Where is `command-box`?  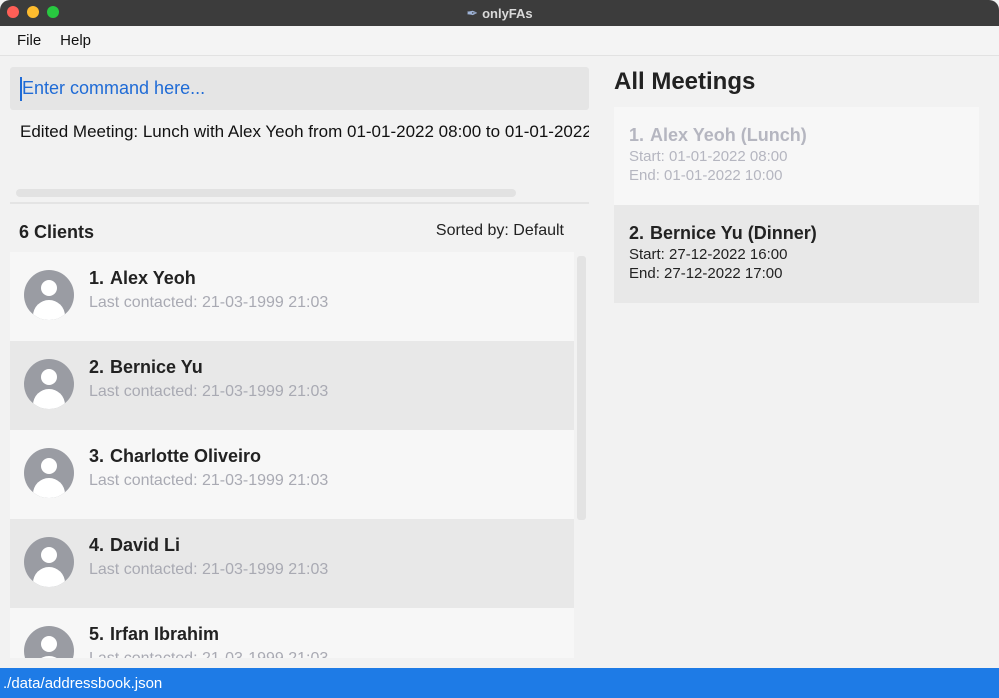
command-box is located at coordinates (299, 88).